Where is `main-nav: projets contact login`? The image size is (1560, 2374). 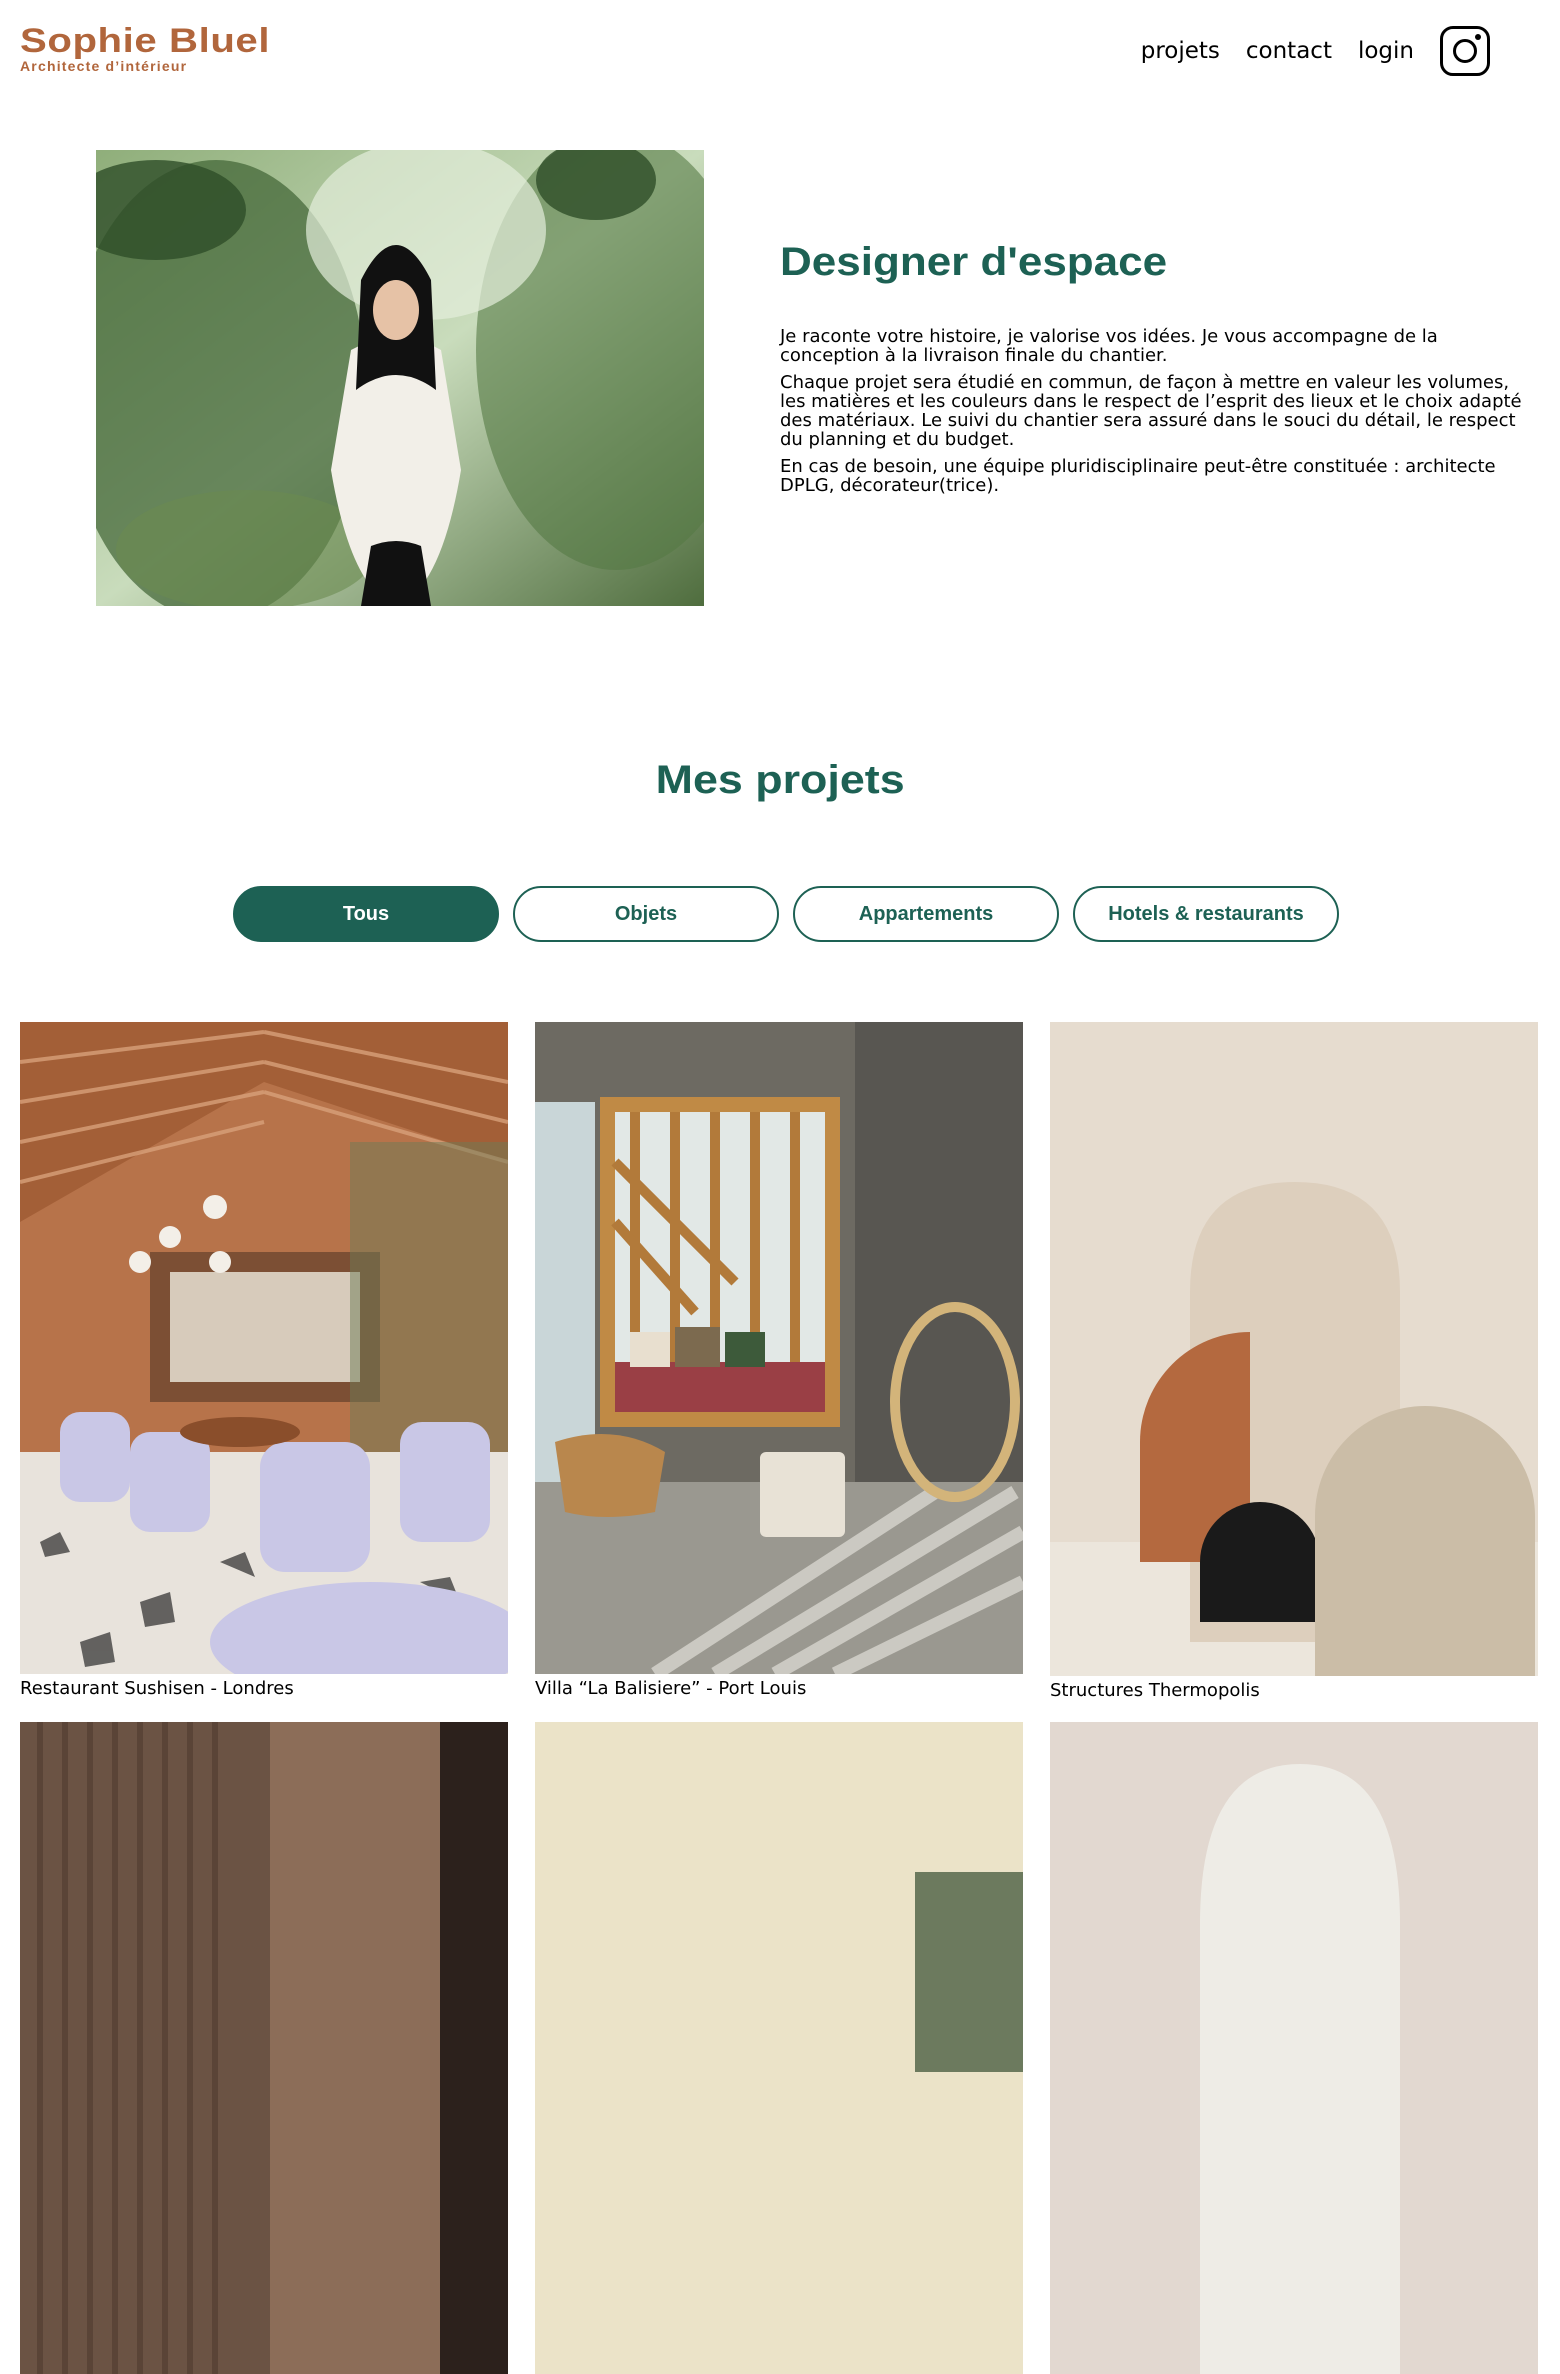
main-nav: projets contact login is located at coordinates (1302, 51).